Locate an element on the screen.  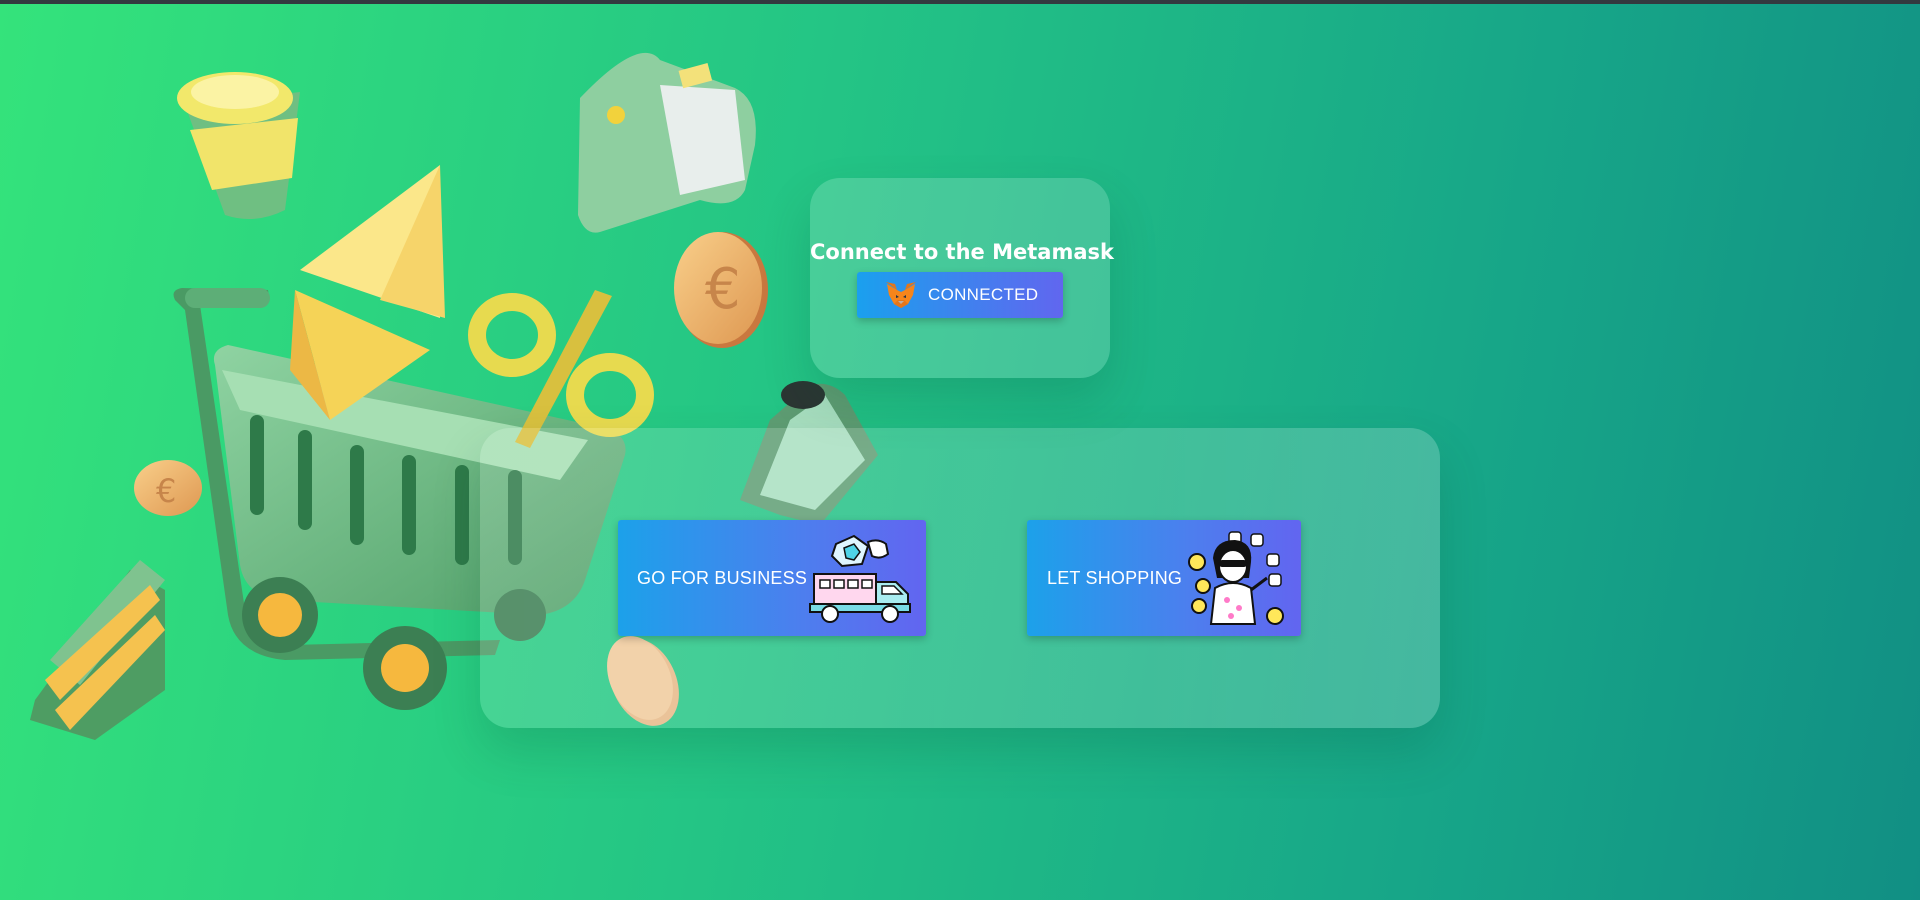
connect-title: Connect to the Metamask is located at coordinates (962, 252).